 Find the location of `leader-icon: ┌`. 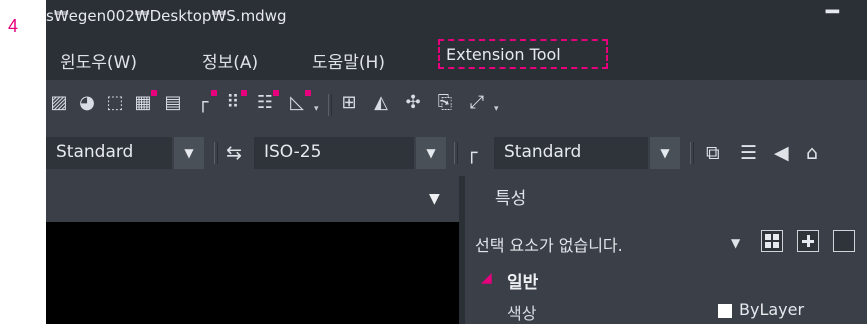

leader-icon: ┌ is located at coordinates (204, 102).